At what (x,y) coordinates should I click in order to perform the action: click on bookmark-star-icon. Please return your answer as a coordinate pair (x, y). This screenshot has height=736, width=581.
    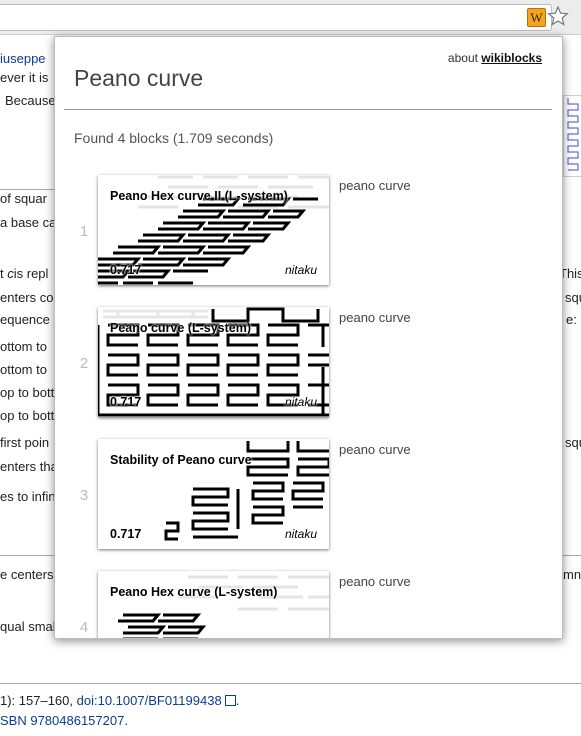
    Looking at the image, I should click on (558, 16).